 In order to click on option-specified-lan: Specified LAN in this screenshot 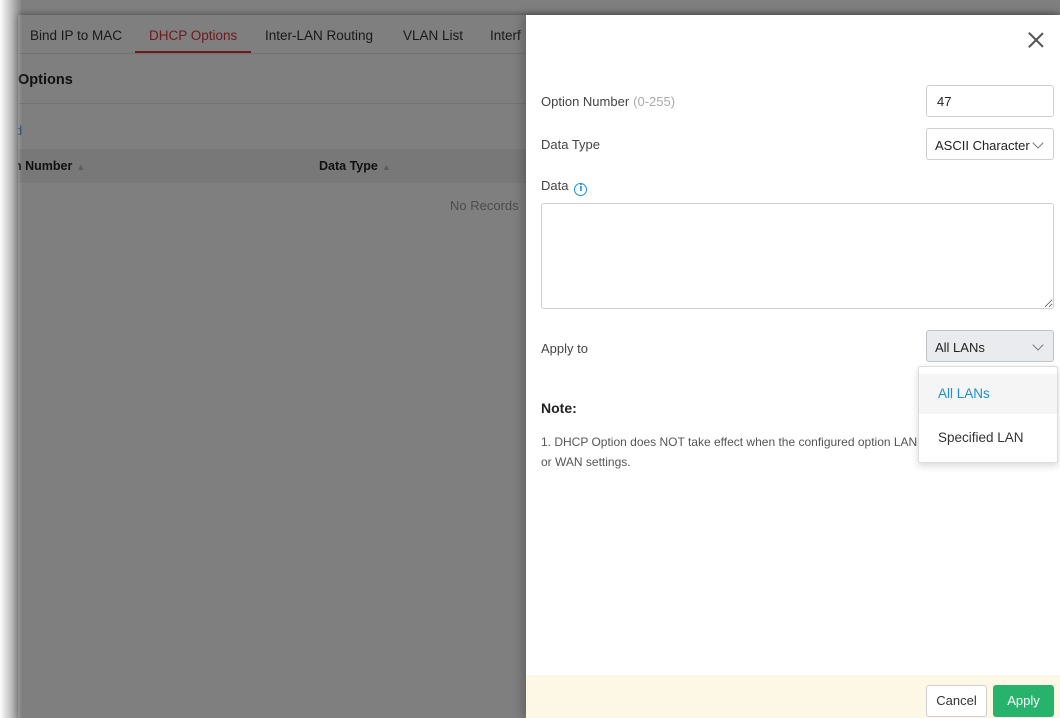, I will do `click(988, 438)`.